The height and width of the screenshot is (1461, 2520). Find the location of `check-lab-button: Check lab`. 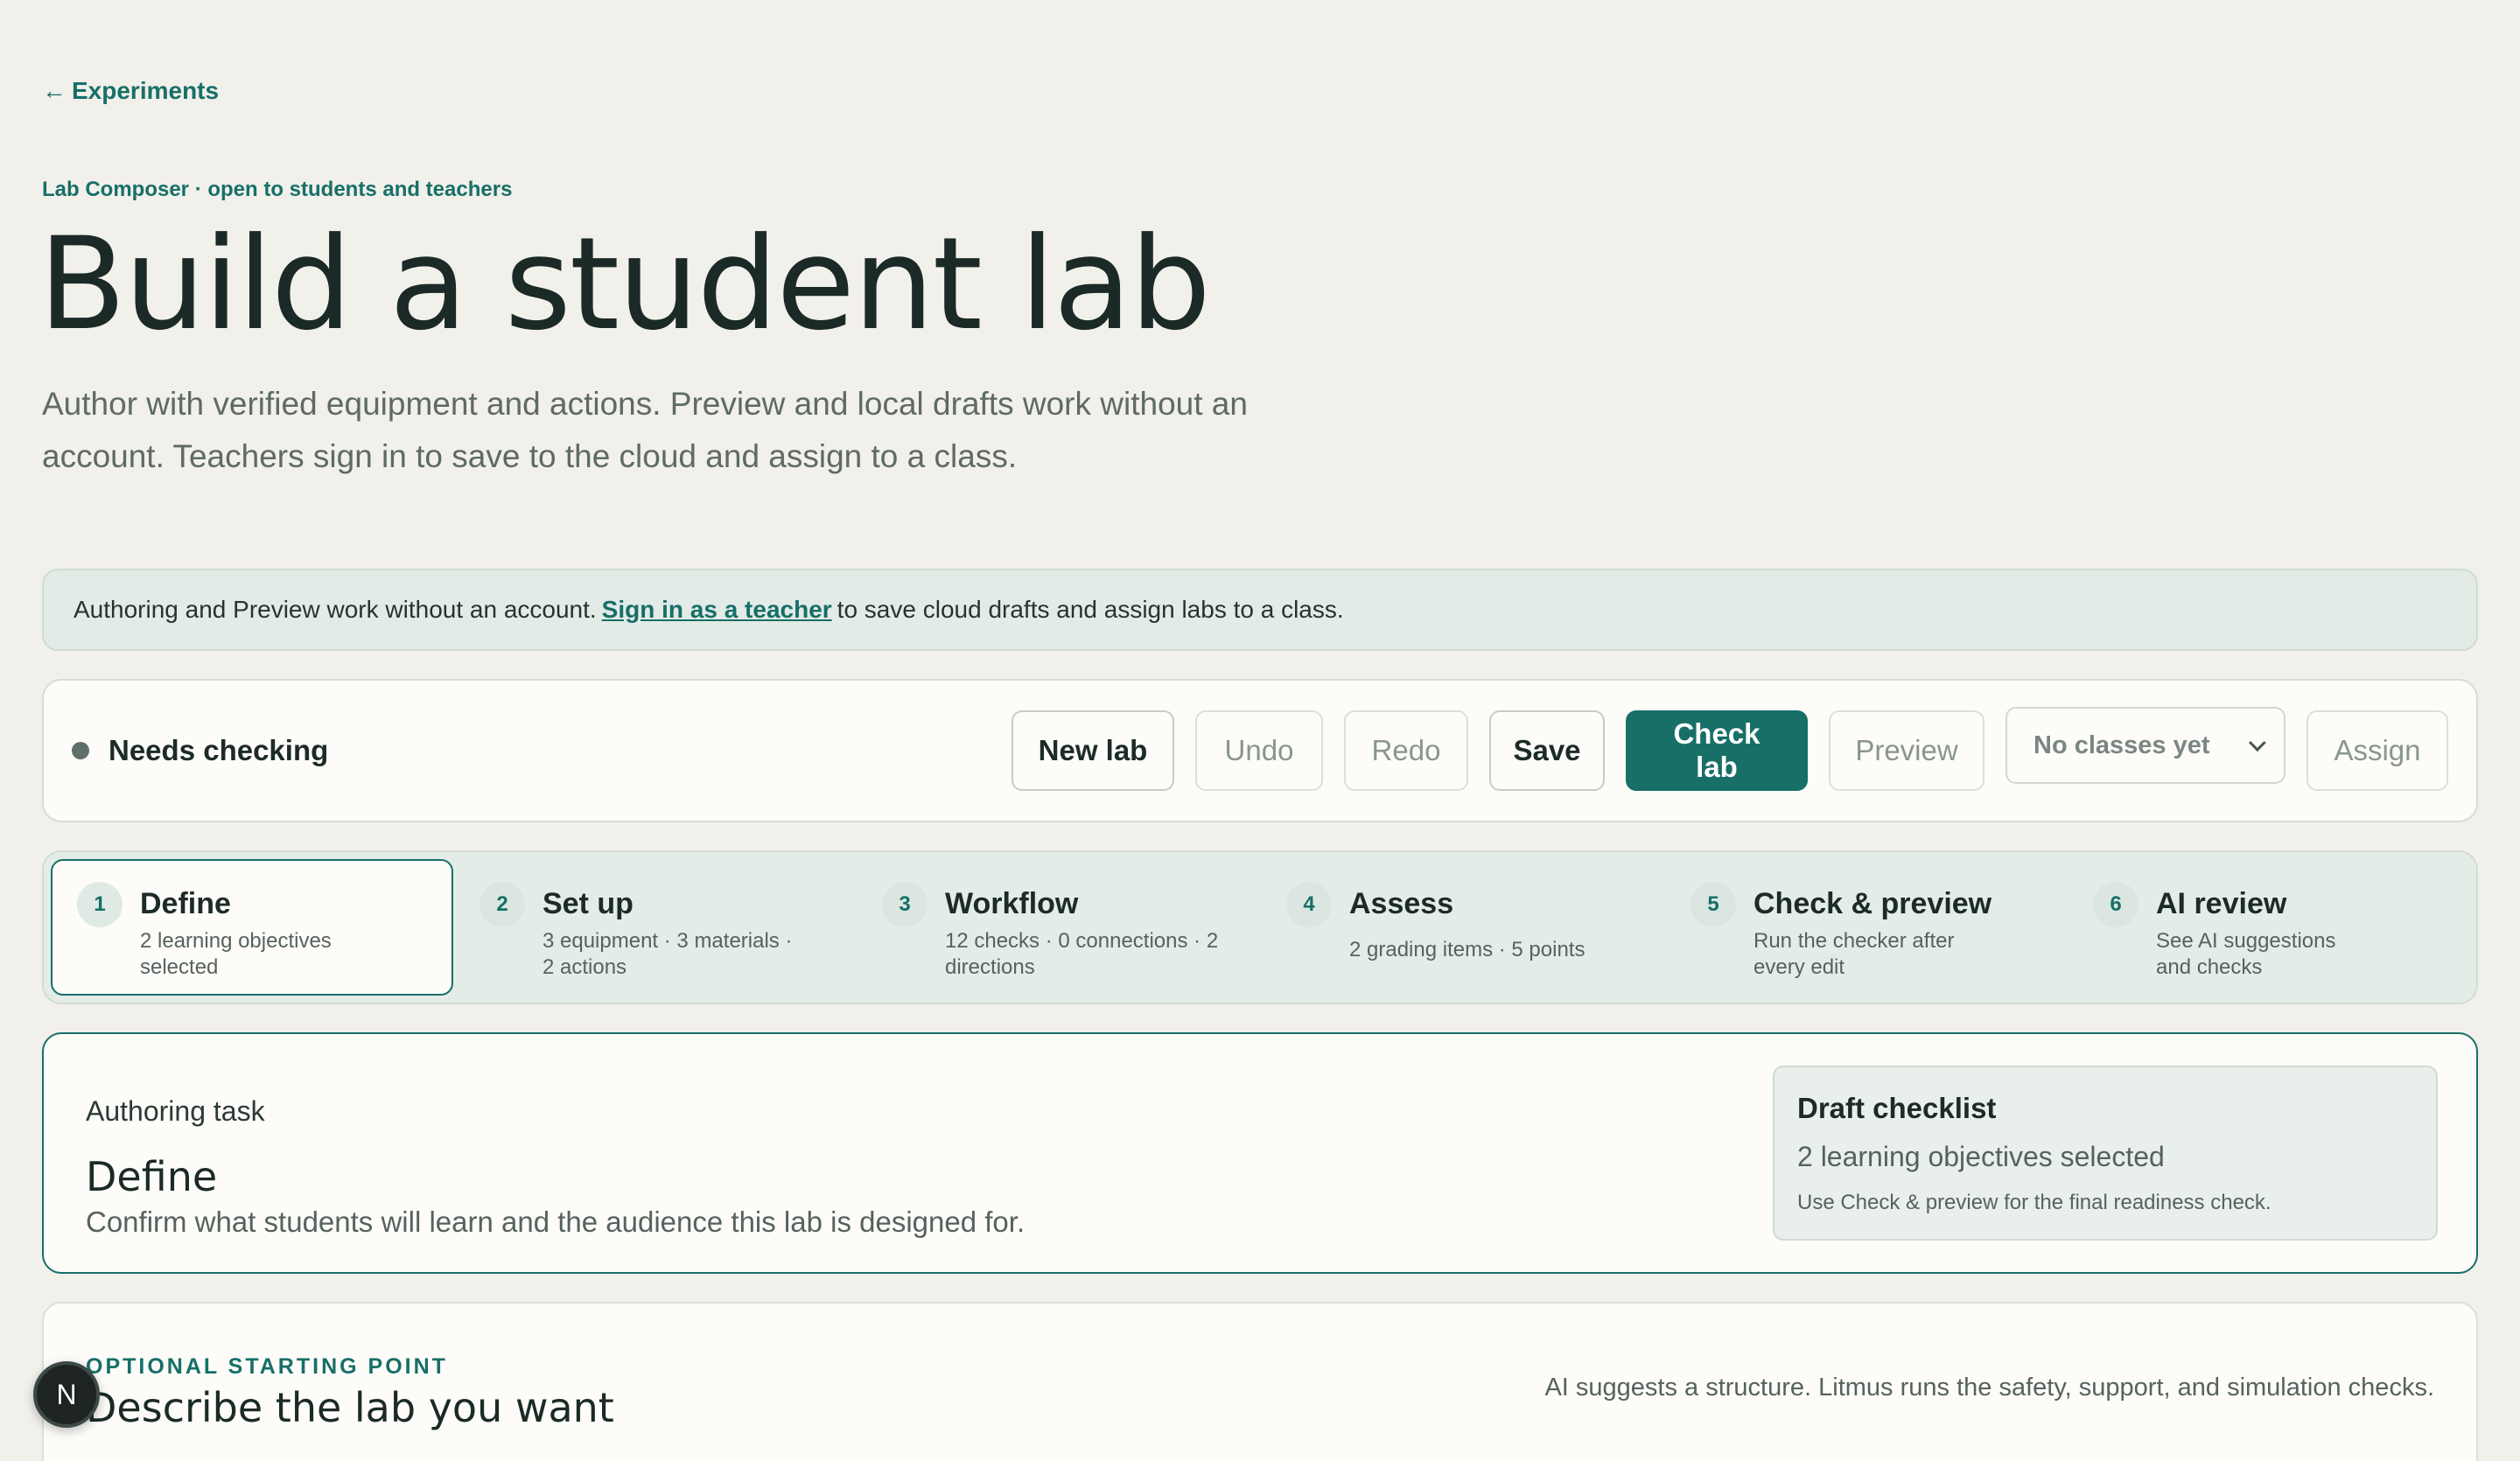

check-lab-button: Check lab is located at coordinates (1717, 751).